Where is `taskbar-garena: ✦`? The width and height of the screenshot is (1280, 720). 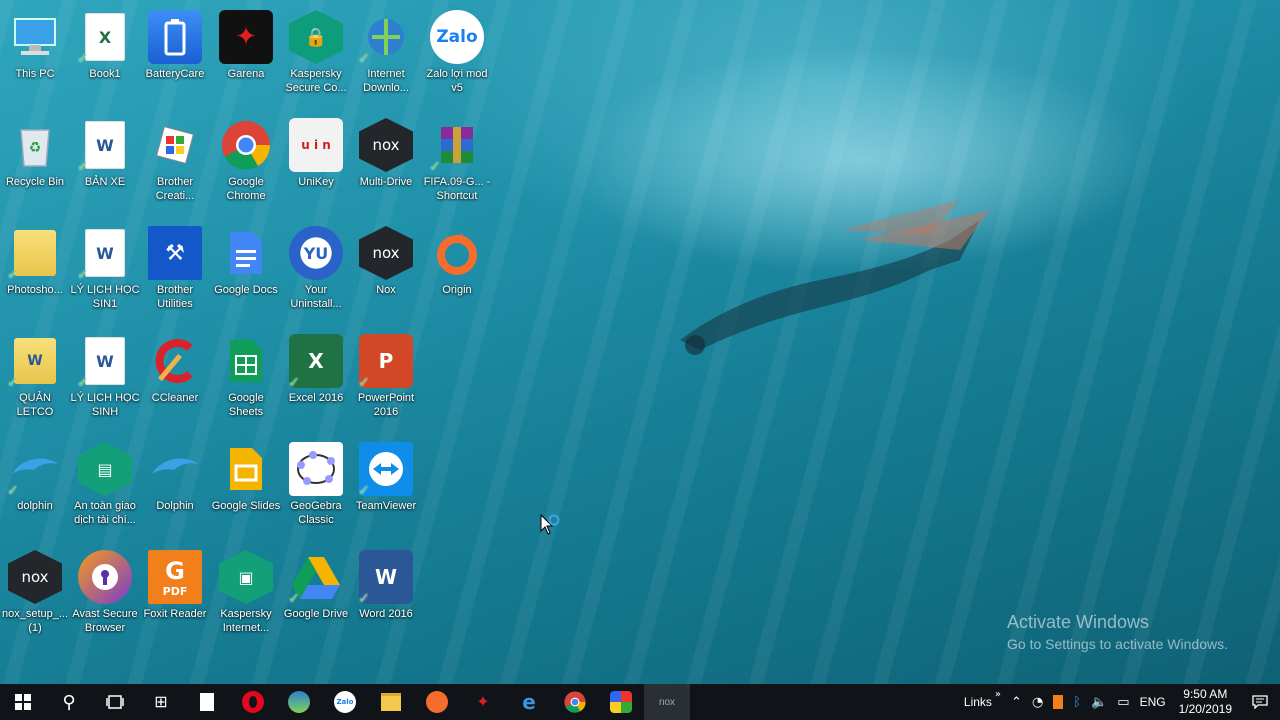
taskbar-garena: ✦ is located at coordinates (483, 702).